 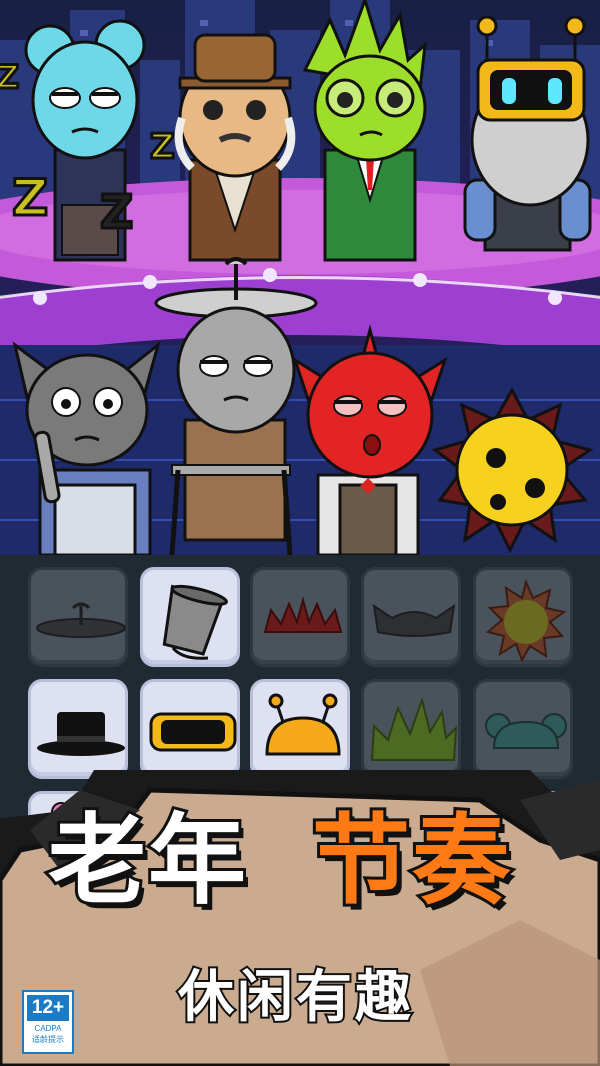 I want to click on slot-cat-ears, so click(x=411, y=617).